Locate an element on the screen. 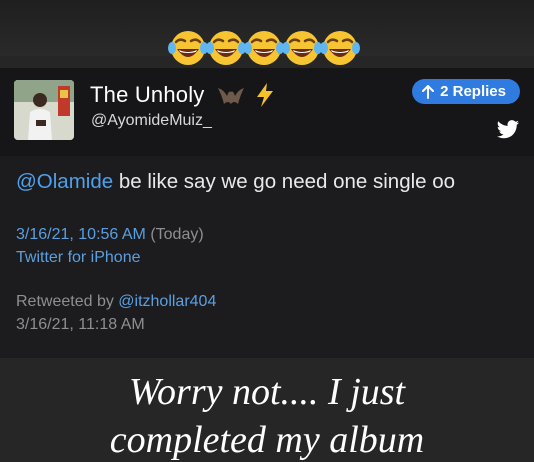 Image resolution: width=534 pixels, height=462 pixels. avatar-photo-icon is located at coordinates (44, 110).